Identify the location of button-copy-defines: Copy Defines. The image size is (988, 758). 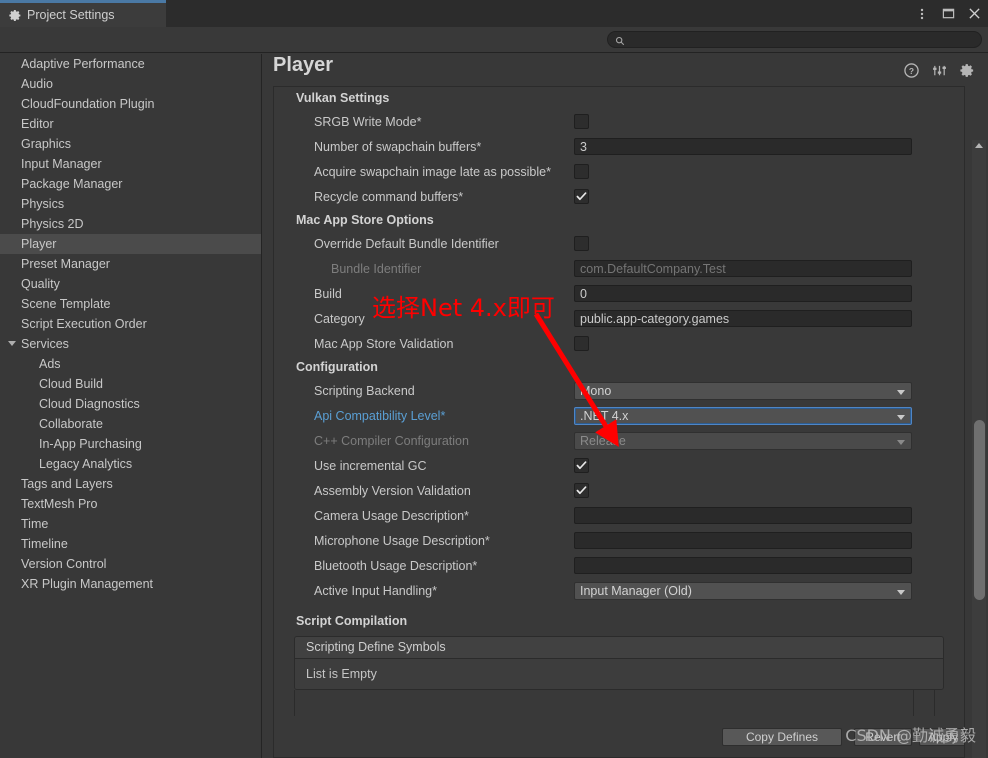
(782, 737).